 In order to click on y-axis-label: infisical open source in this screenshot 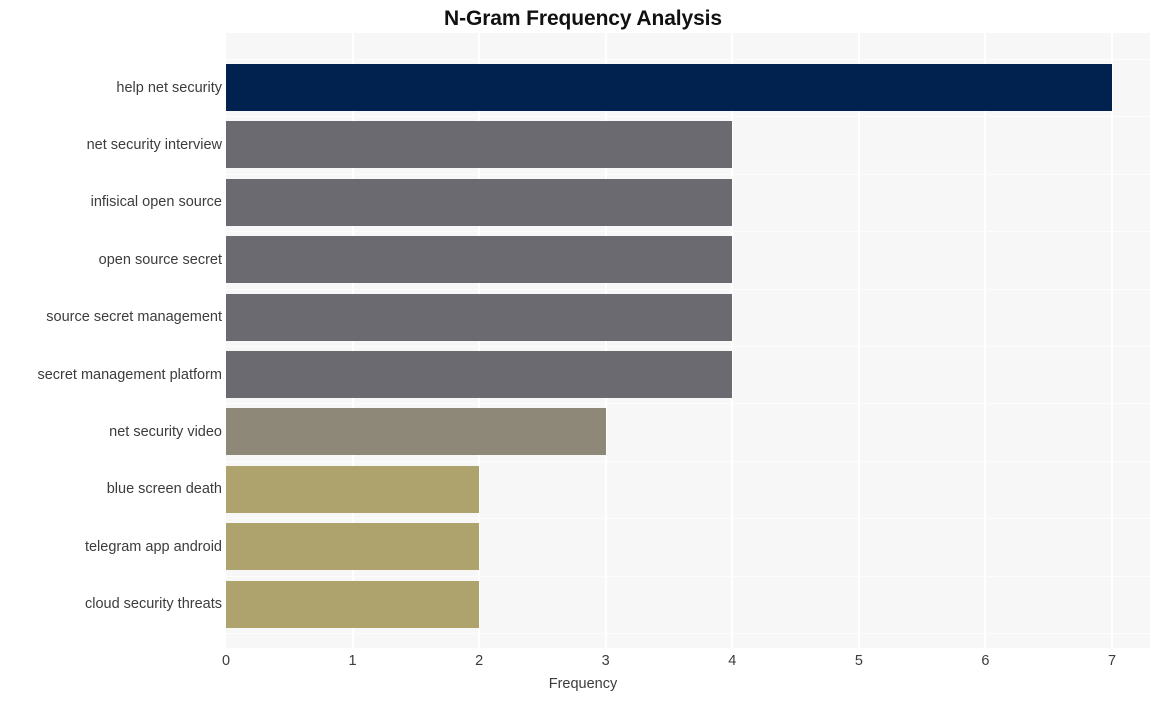, I will do `click(156, 202)`.